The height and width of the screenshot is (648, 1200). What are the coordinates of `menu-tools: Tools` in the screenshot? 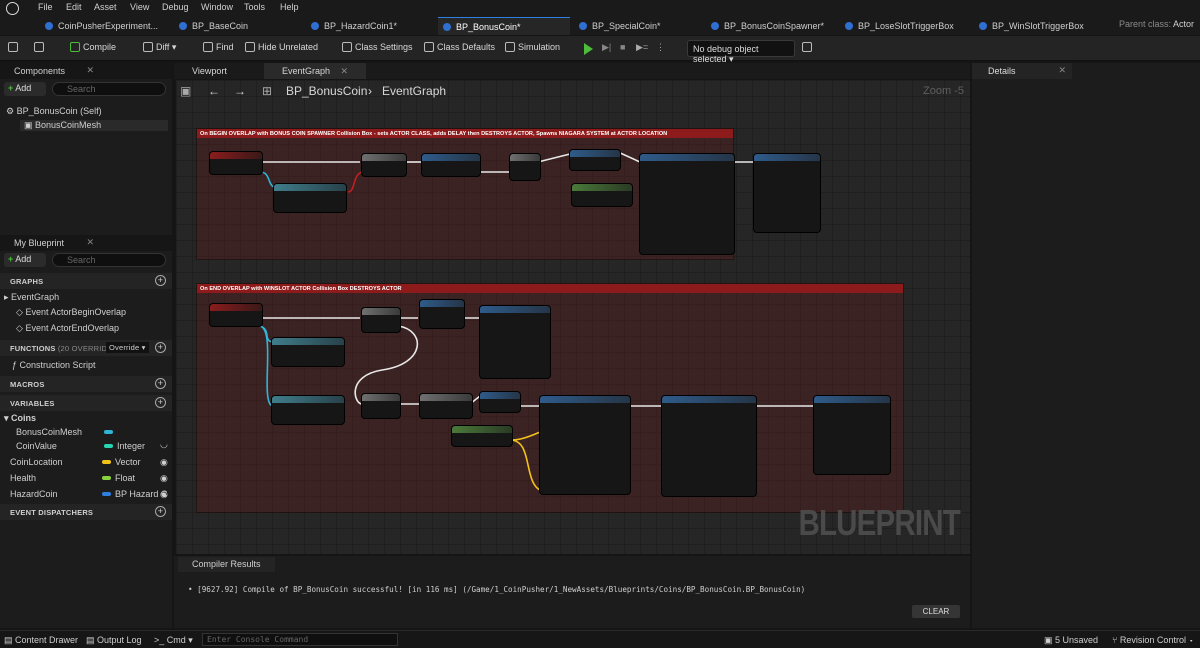 It's located at (254, 7).